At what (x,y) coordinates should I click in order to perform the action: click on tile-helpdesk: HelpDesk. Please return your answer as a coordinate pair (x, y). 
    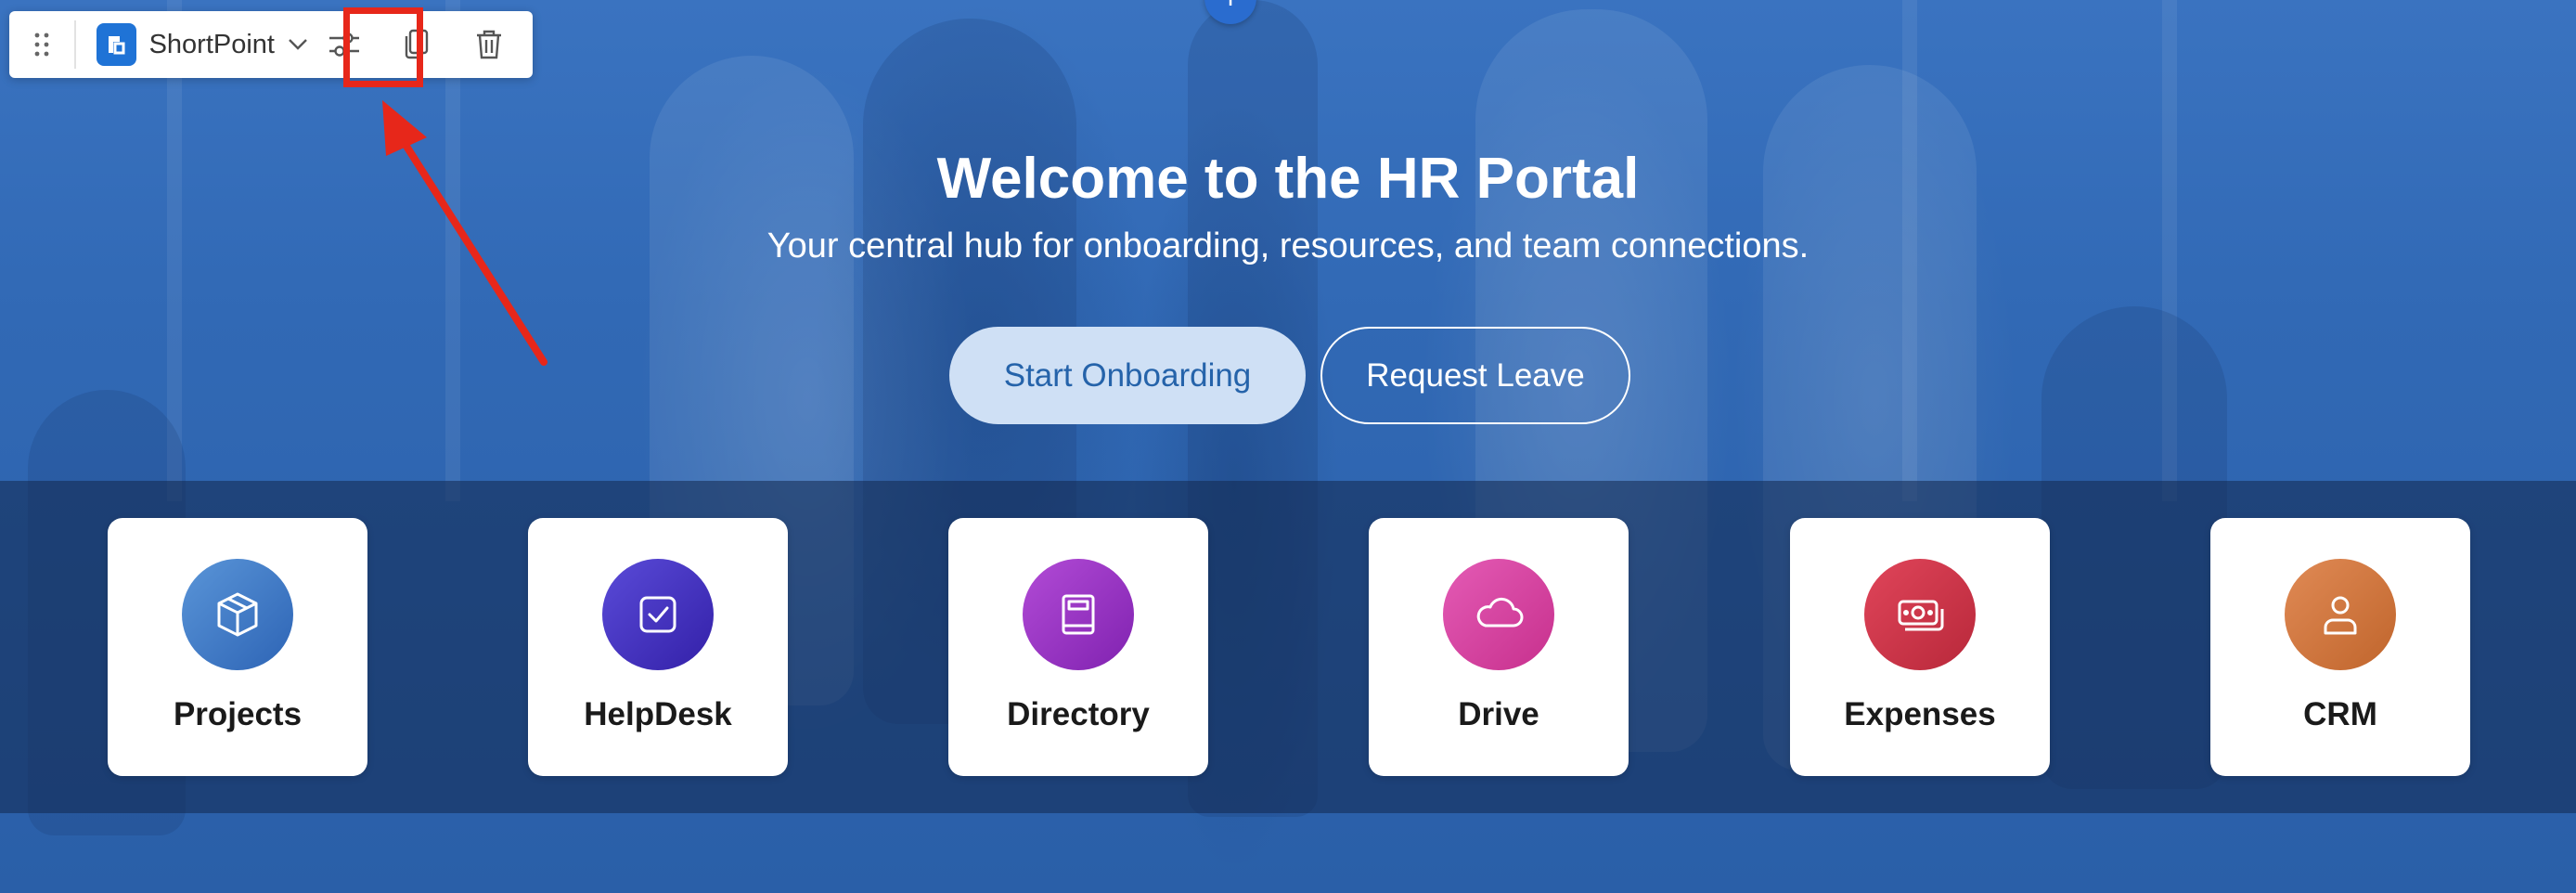
    Looking at the image, I should click on (658, 647).